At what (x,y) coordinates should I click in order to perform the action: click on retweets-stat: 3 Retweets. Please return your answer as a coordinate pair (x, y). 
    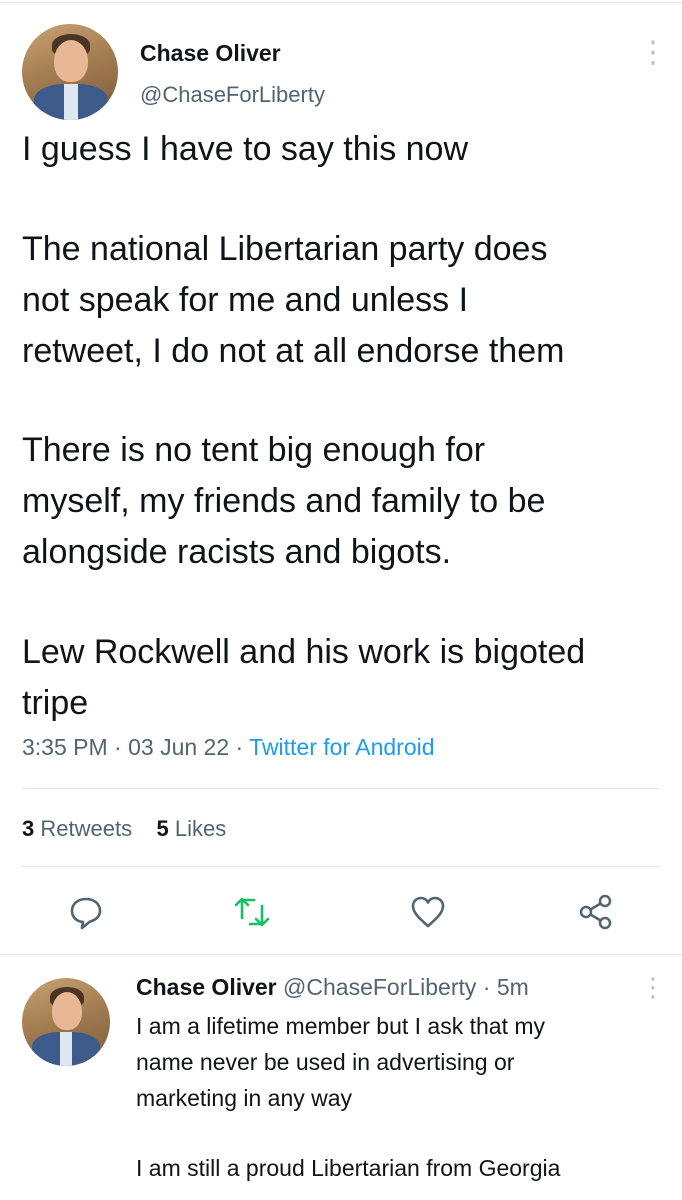
    Looking at the image, I should click on (77, 828).